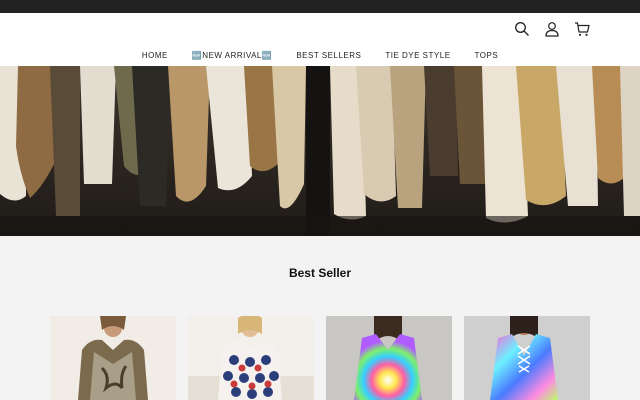  Describe the element at coordinates (155, 55) in the screenshot. I see `nav-item-home: HOME` at that location.